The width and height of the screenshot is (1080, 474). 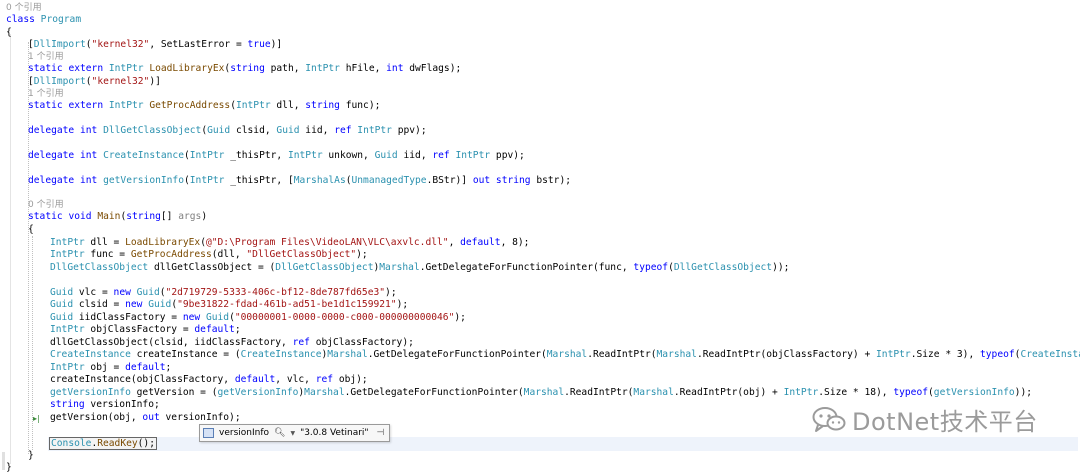 I want to click on current-code-line: Console.ReadKey();, so click(x=103, y=443).